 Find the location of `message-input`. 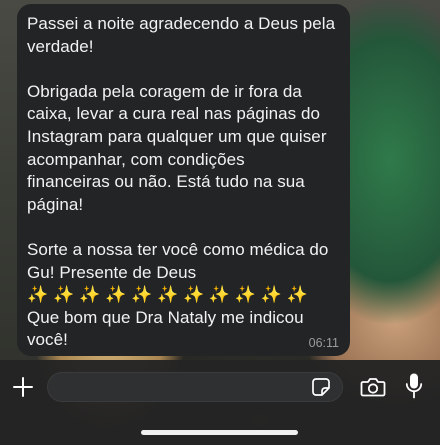

message-input is located at coordinates (195, 387).